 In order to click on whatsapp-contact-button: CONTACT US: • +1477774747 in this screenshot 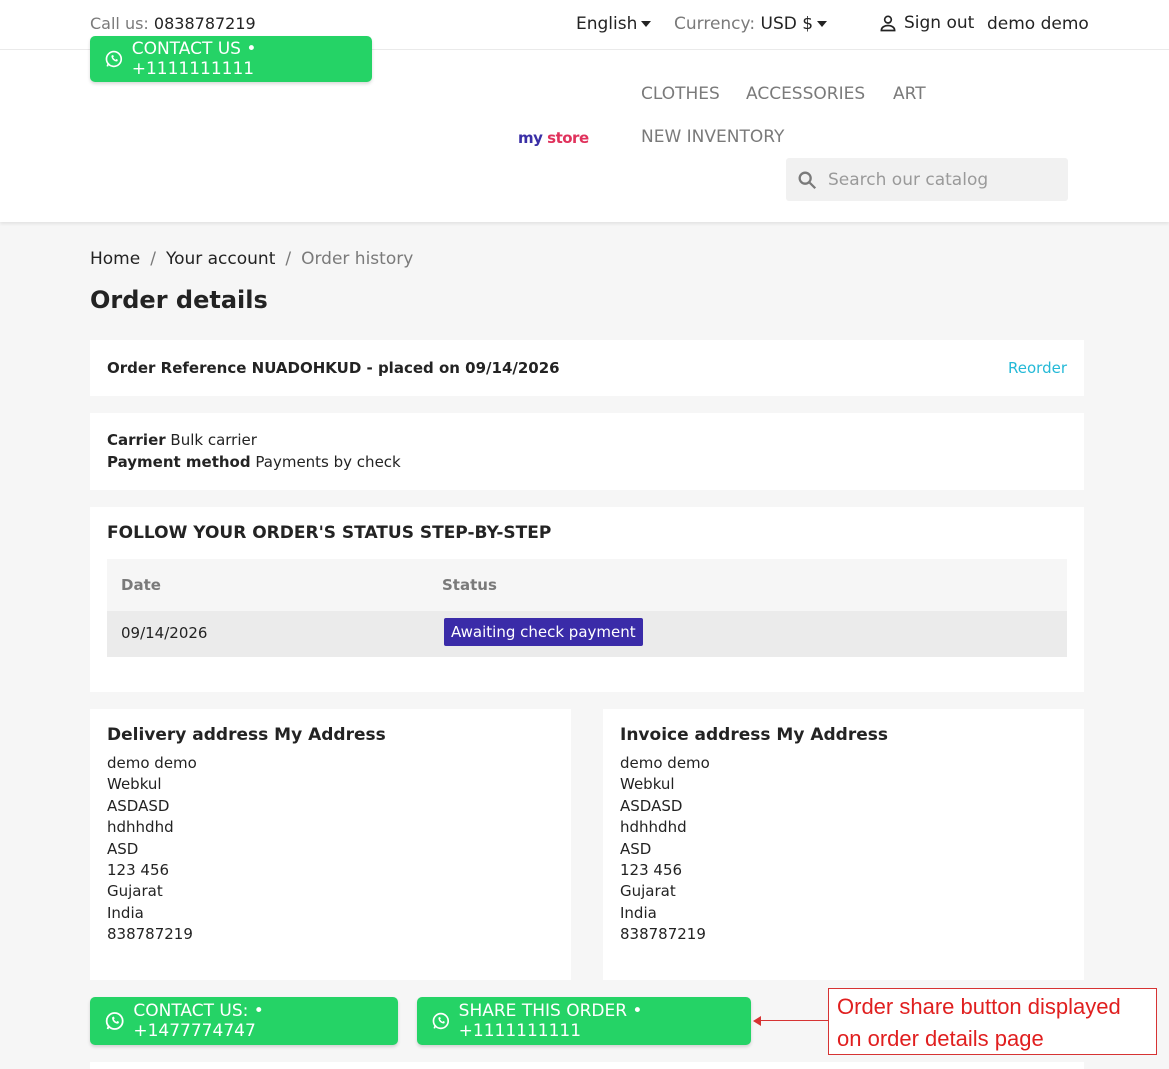, I will do `click(244, 1021)`.